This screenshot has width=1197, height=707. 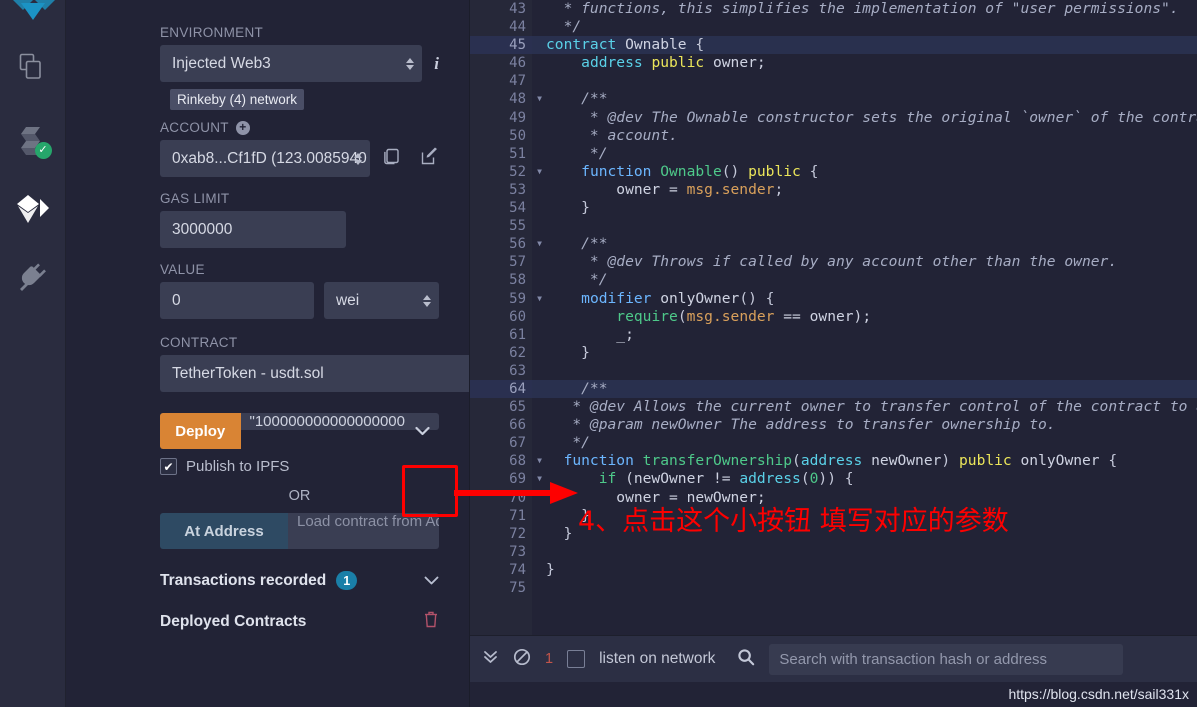 I want to click on info-icon: i, so click(x=436, y=64).